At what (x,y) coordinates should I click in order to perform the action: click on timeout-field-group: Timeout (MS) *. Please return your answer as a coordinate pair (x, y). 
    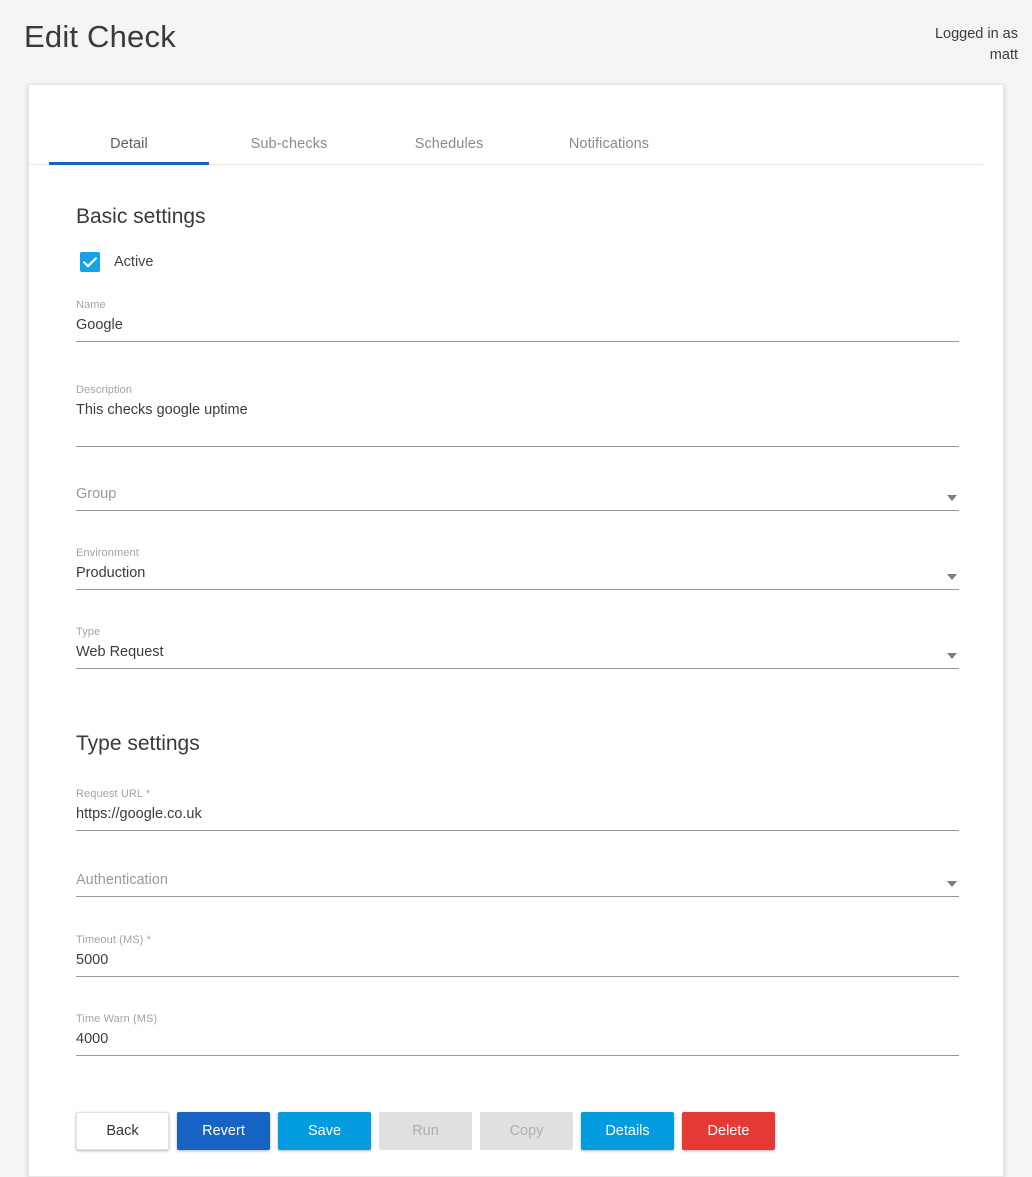
    Looking at the image, I should click on (517, 948).